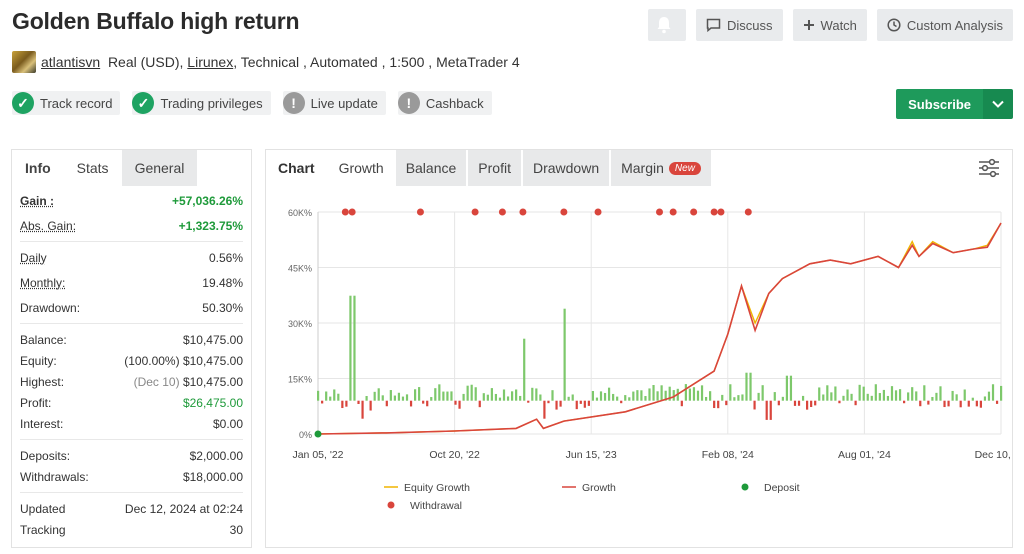  I want to click on stat-equity: Equity: (100.00%) $10,475.00, so click(131, 360).